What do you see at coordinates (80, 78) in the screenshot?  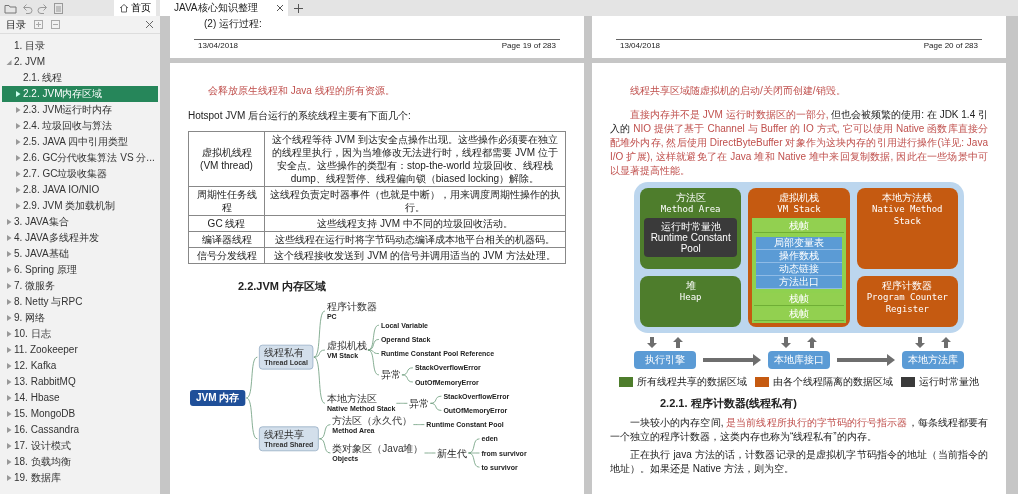 I see `outline-item: 2.1. 线程` at bounding box center [80, 78].